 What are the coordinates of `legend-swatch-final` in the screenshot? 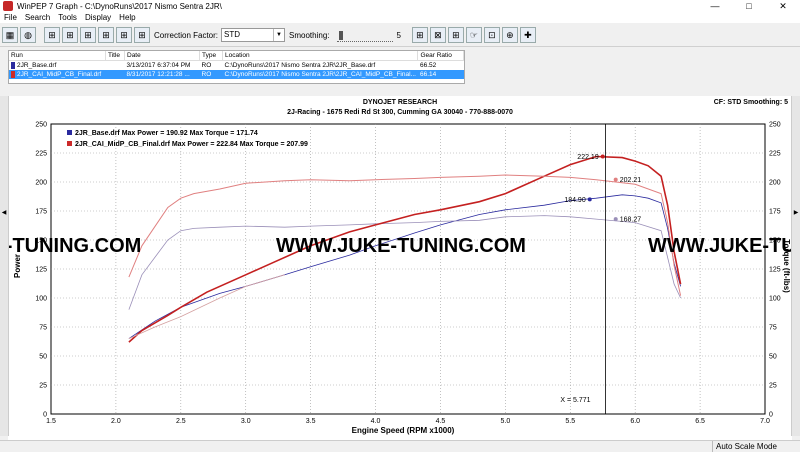 It's located at (69, 143).